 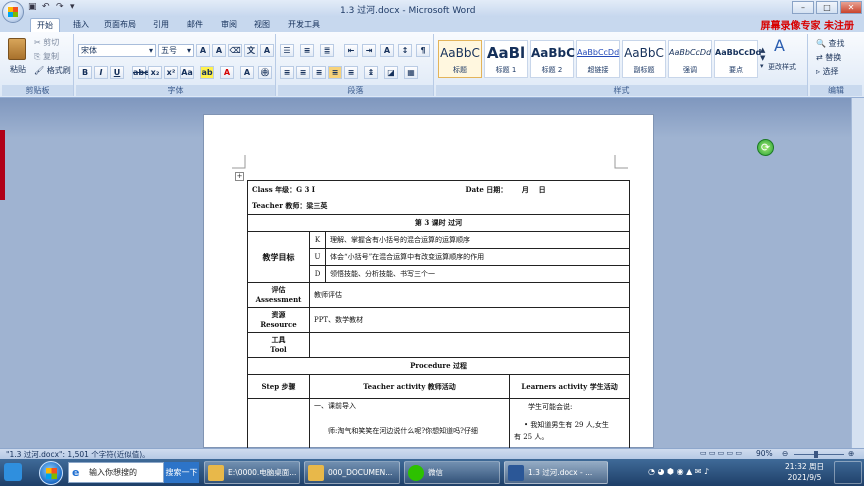 I want to click on procedure-header: Procedure 过程, so click(x=438, y=366).